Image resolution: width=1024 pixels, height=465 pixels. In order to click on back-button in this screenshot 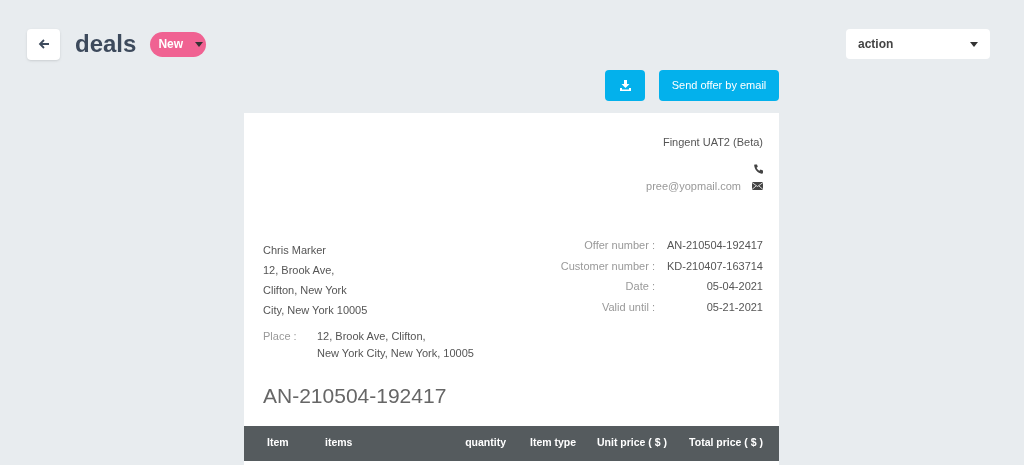, I will do `click(43, 44)`.